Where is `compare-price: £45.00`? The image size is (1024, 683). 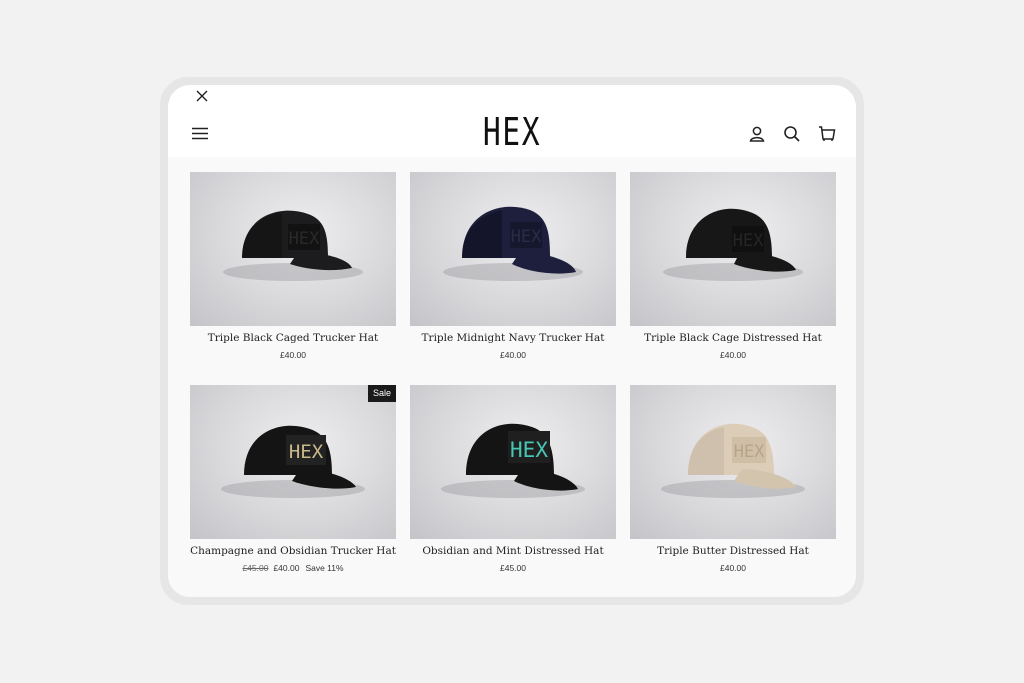
compare-price: £45.00 is located at coordinates (255, 568).